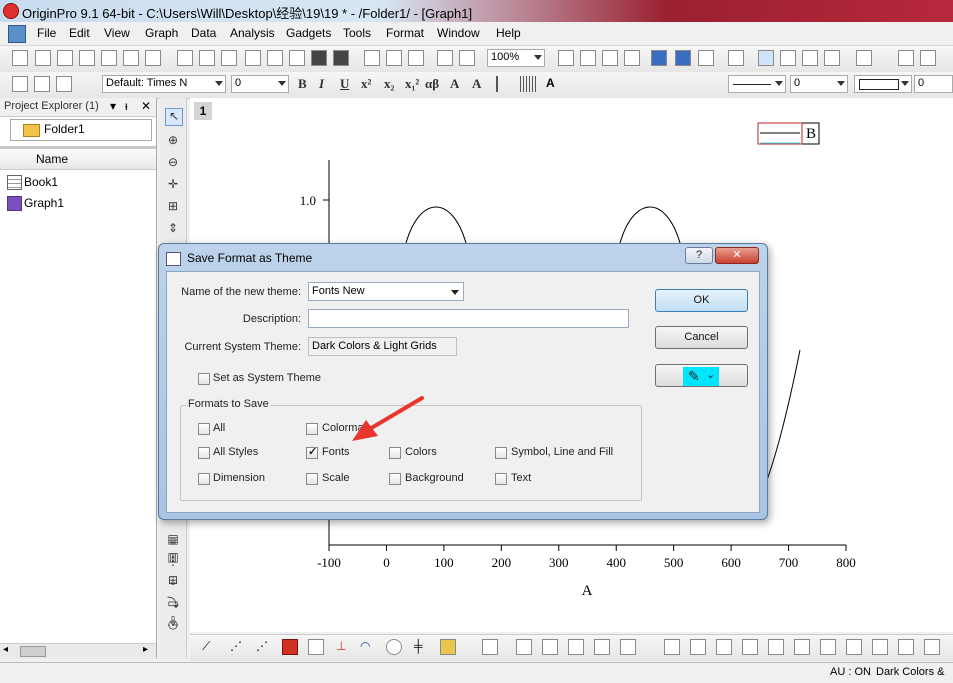 This screenshot has width=953, height=683. I want to click on edit-theme-button: ✎ ⌄, so click(701, 375).